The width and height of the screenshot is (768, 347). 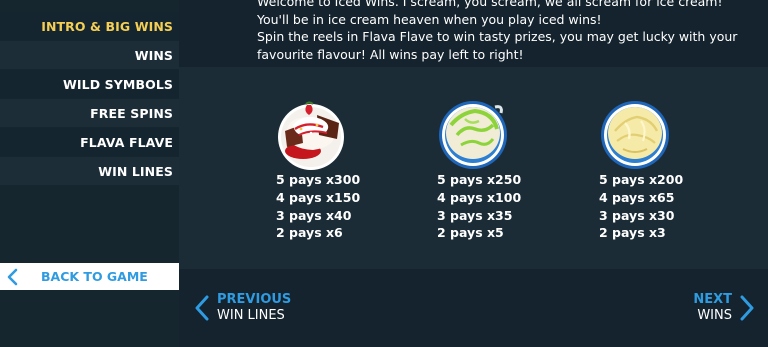 I want to click on menu-item-win-lines: WIN LINES, so click(x=89, y=171).